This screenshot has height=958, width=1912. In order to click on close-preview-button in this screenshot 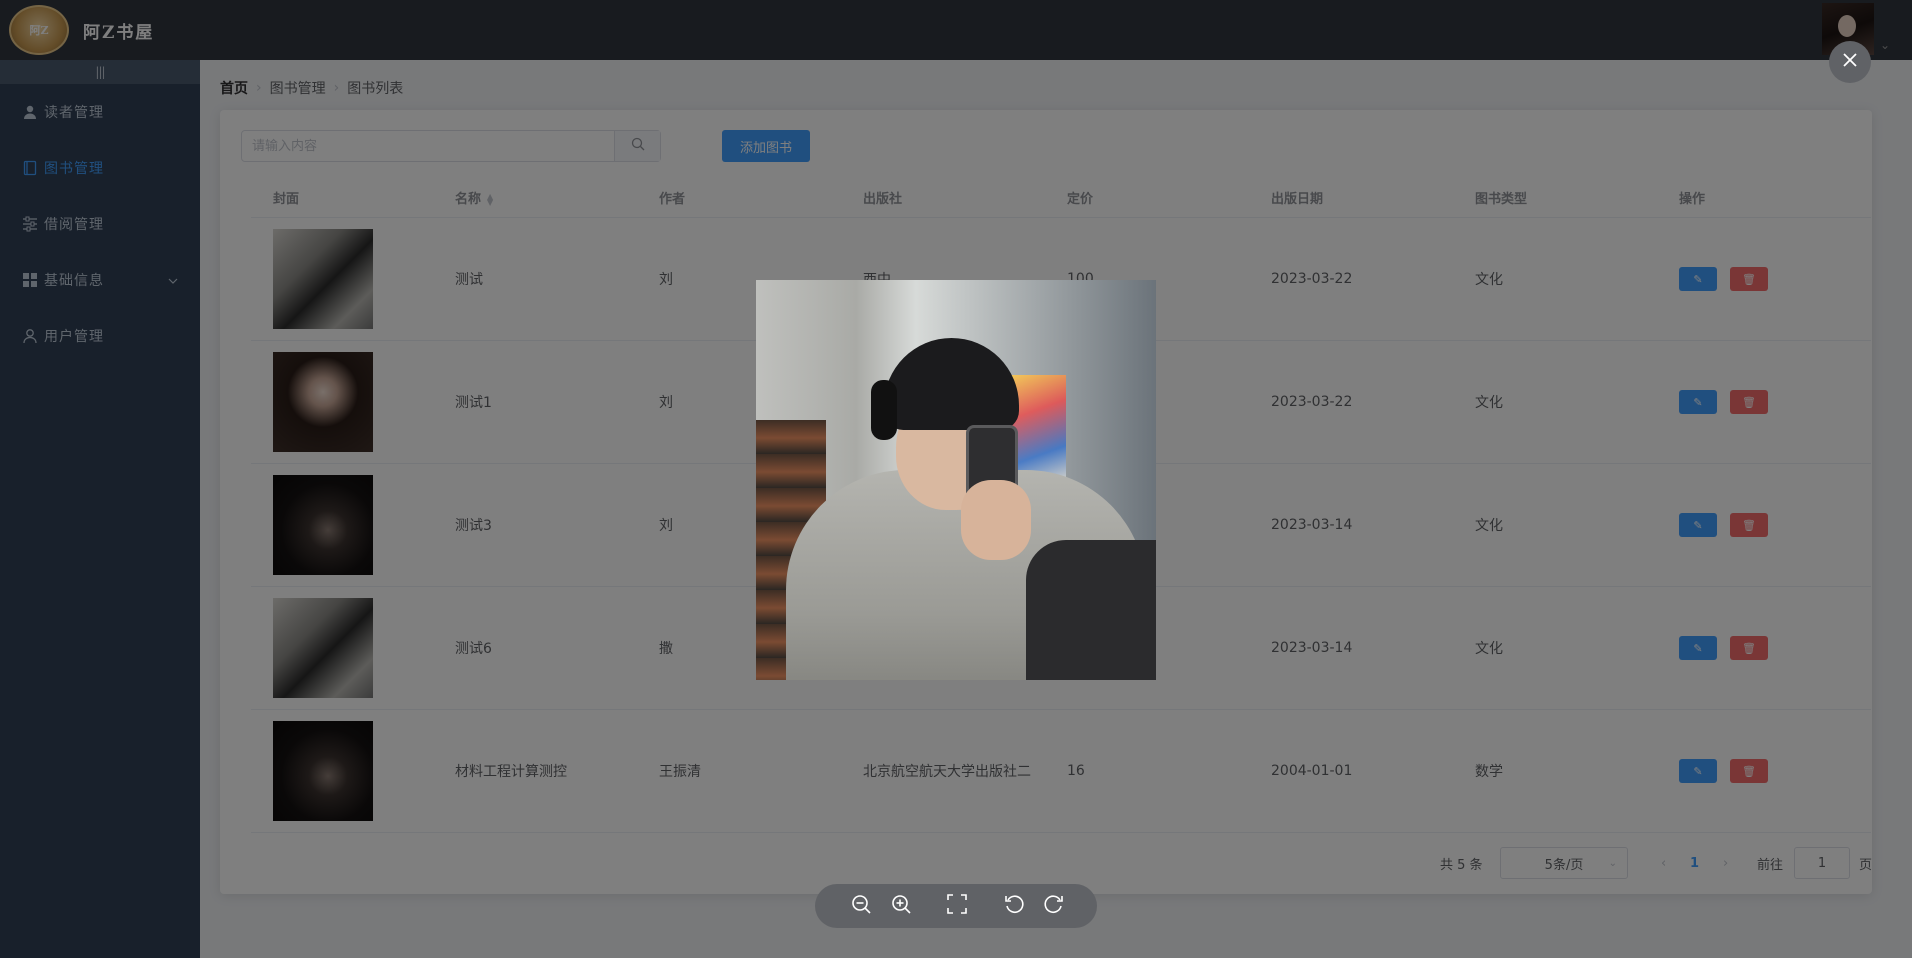, I will do `click(1850, 62)`.